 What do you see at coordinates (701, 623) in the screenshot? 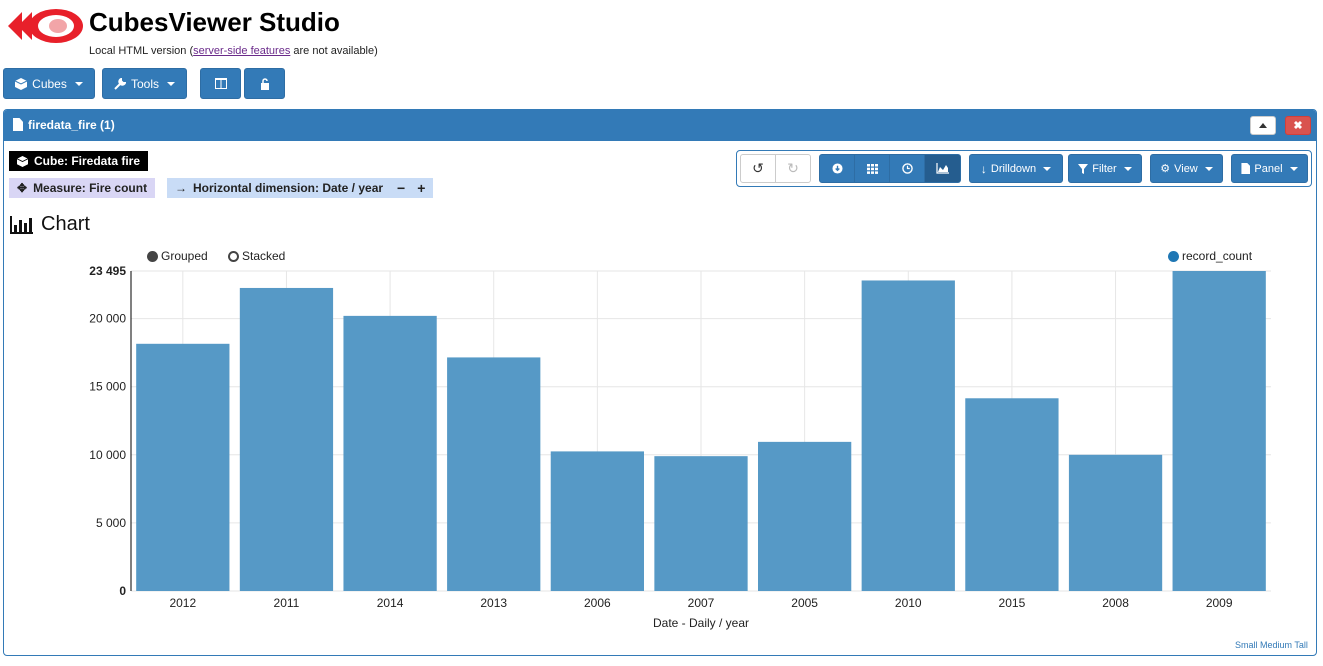
I see `x-axis-label: Date - Daily / year` at bounding box center [701, 623].